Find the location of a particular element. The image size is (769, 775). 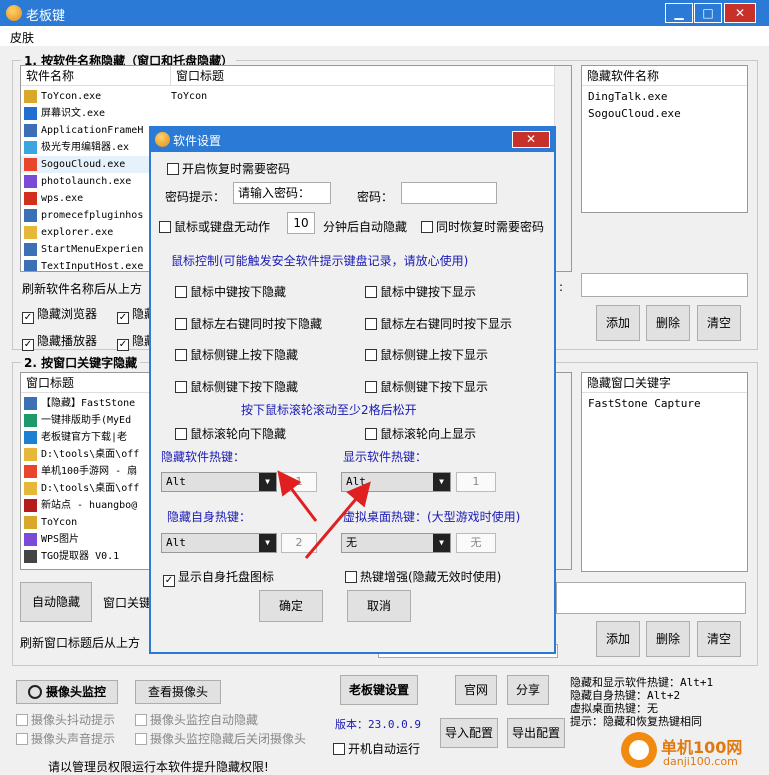

admin-note: 请以管理员权限运行本软件提升隐藏权限! is located at coordinates (158, 767).